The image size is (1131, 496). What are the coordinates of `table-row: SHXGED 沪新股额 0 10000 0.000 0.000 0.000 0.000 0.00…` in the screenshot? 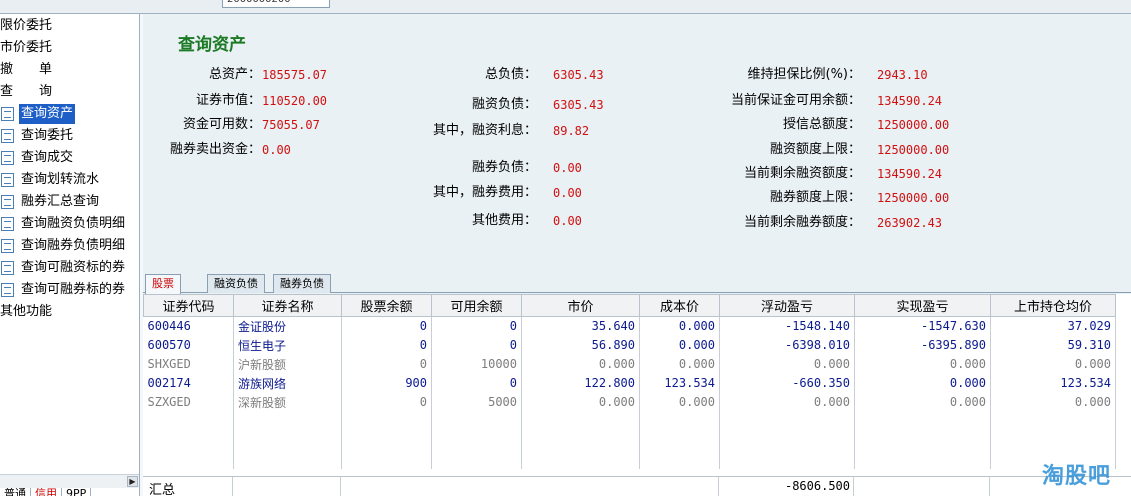 It's located at (629, 364).